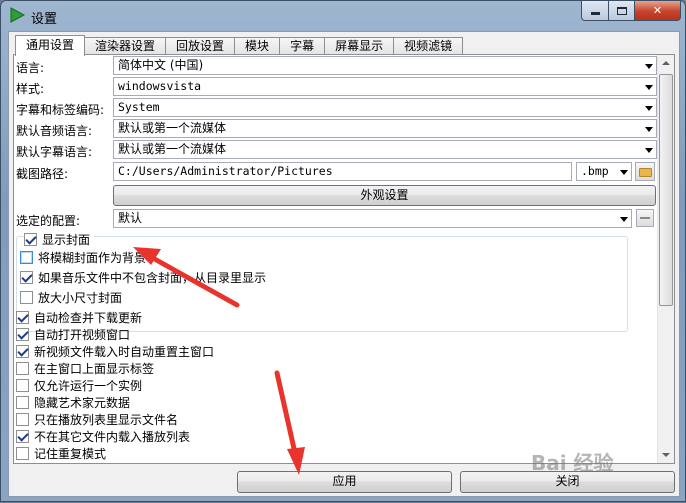 Image resolution: width=686 pixels, height=503 pixels. Describe the element at coordinates (201, 46) in the screenshot. I see `tab-playback: 回放设置` at that location.